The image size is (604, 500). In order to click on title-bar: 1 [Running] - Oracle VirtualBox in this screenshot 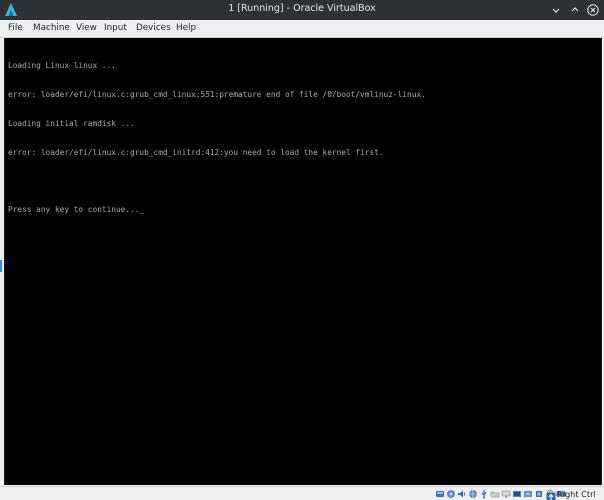, I will do `click(302, 10)`.